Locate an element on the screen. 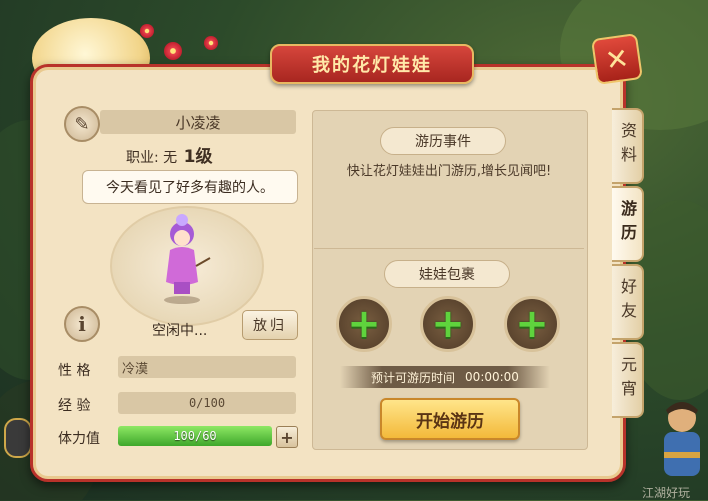 Image resolution: width=708 pixels, height=501 pixels. job-line: 职业: 无 1级 is located at coordinates (169, 154).